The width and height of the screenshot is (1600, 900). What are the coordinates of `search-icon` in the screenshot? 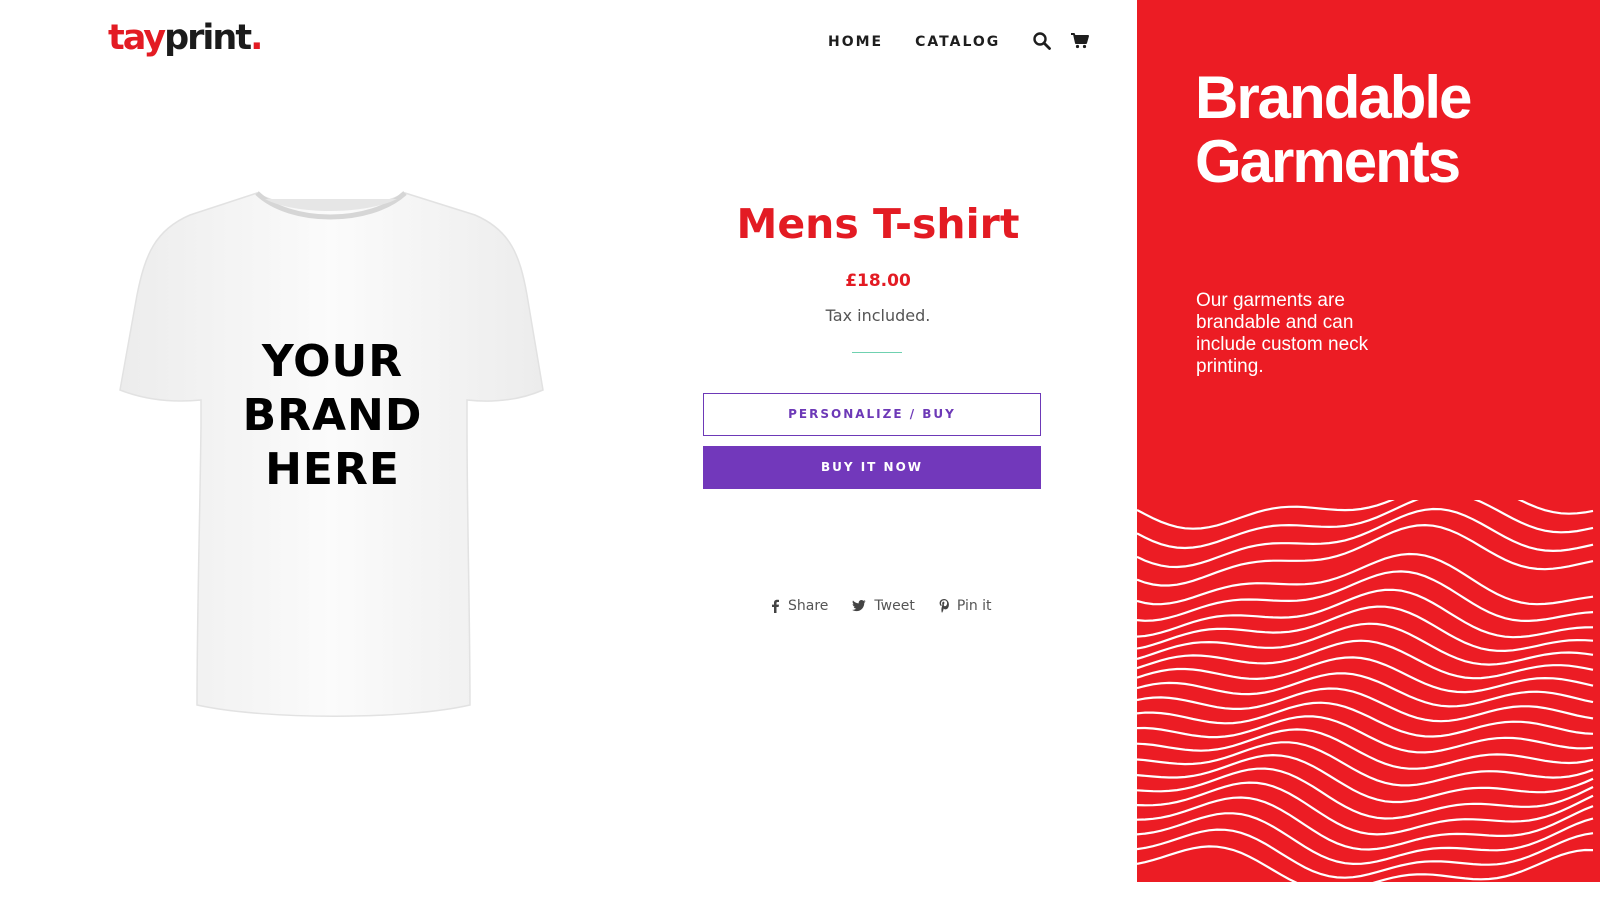 It's located at (1043, 42).